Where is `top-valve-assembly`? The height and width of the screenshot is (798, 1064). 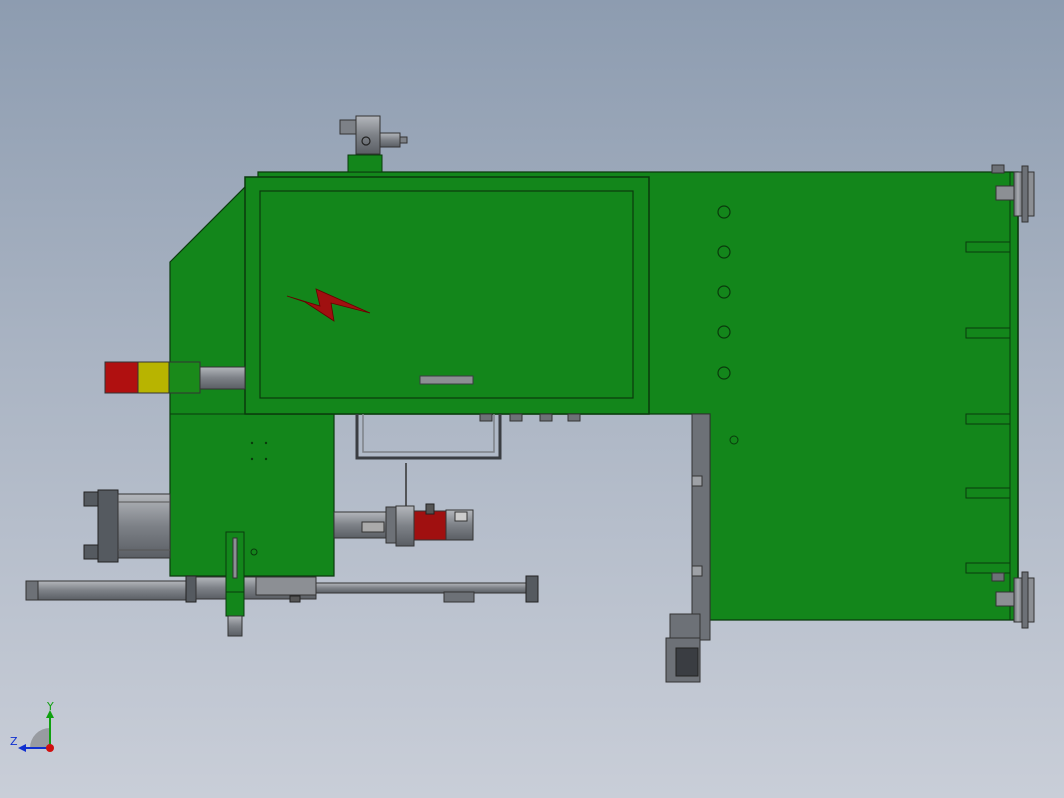
top-valve-assembly is located at coordinates (373, 144).